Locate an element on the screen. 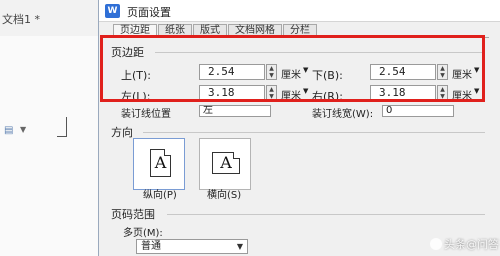 The width and height of the screenshot is (500, 256). watermark: 头条@问答 is located at coordinates (464, 244).